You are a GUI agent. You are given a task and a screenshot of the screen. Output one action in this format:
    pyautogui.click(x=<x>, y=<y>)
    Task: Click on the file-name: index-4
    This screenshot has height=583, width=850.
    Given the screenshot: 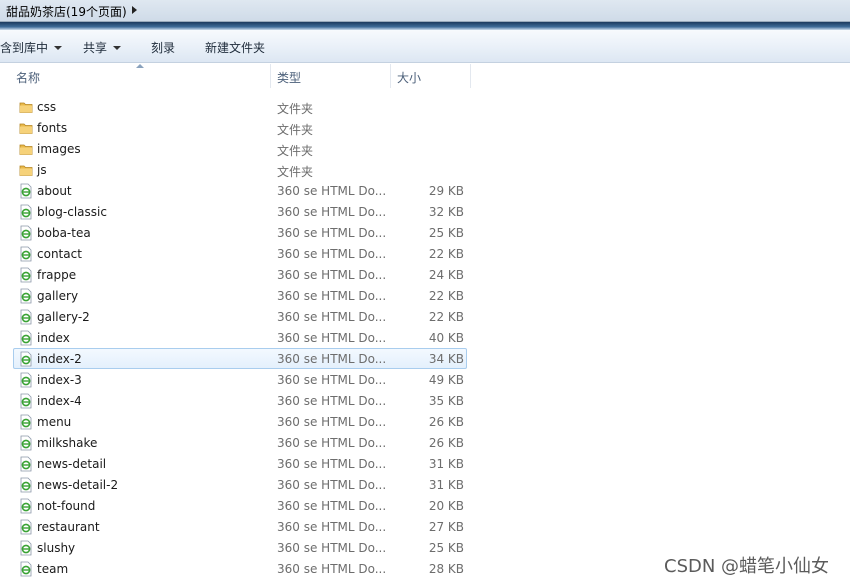 What is the action you would take?
    pyautogui.click(x=59, y=401)
    